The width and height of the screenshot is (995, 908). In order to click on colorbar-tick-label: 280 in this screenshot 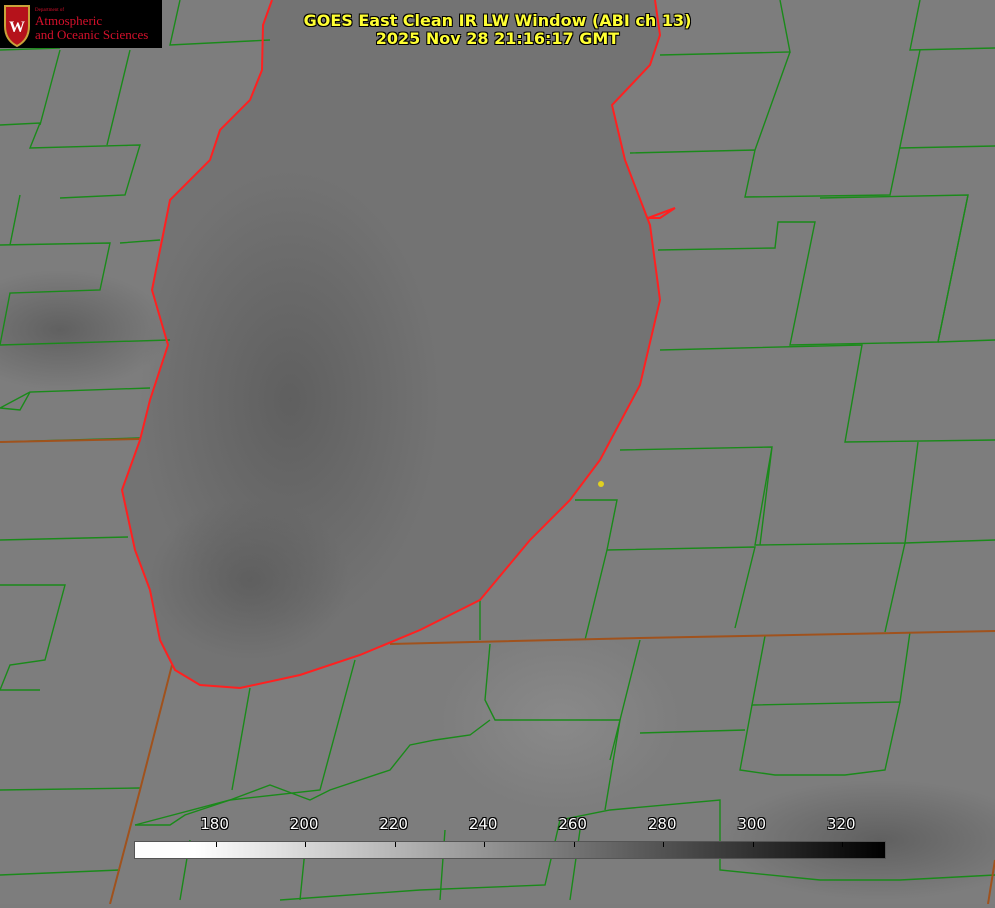, I will do `click(662, 824)`.